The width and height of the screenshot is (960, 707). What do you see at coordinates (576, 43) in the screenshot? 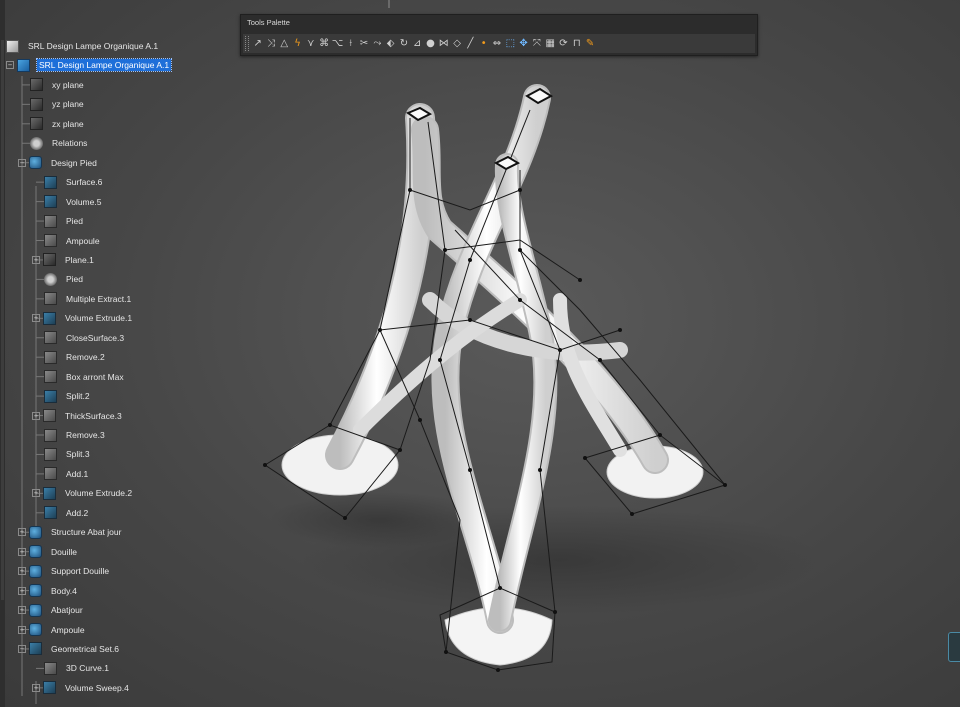
I see `lock-icon: ⊓` at bounding box center [576, 43].